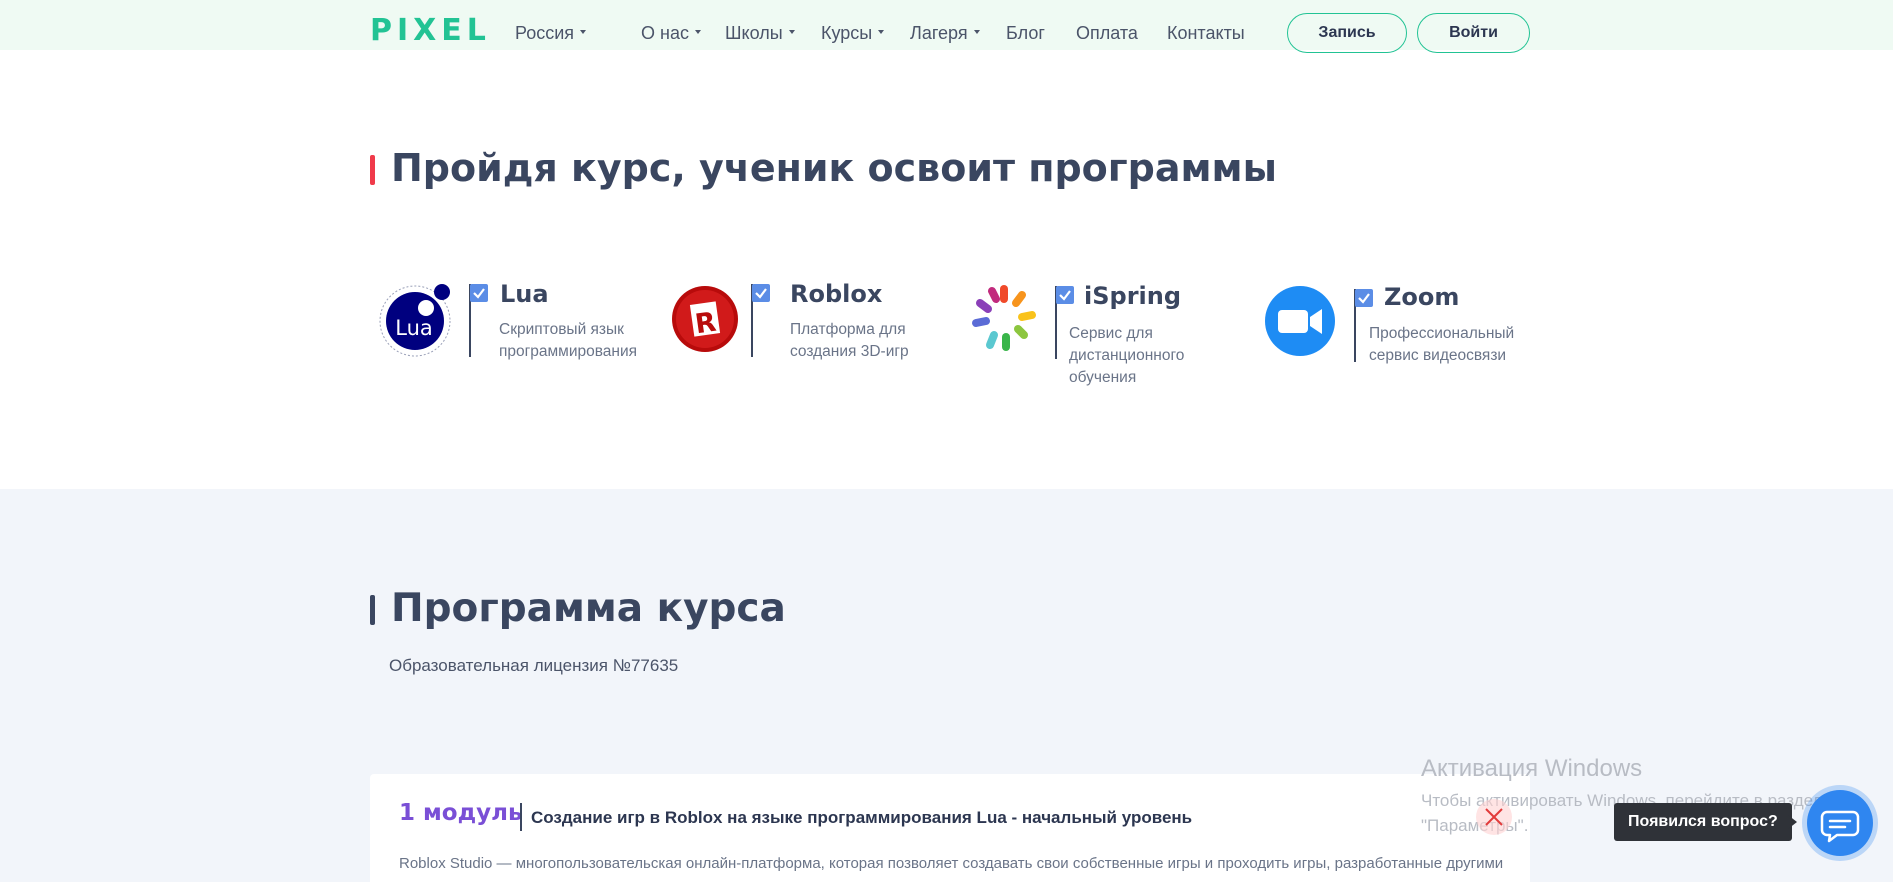  I want to click on nav-item-label: Лагеря, so click(939, 33).